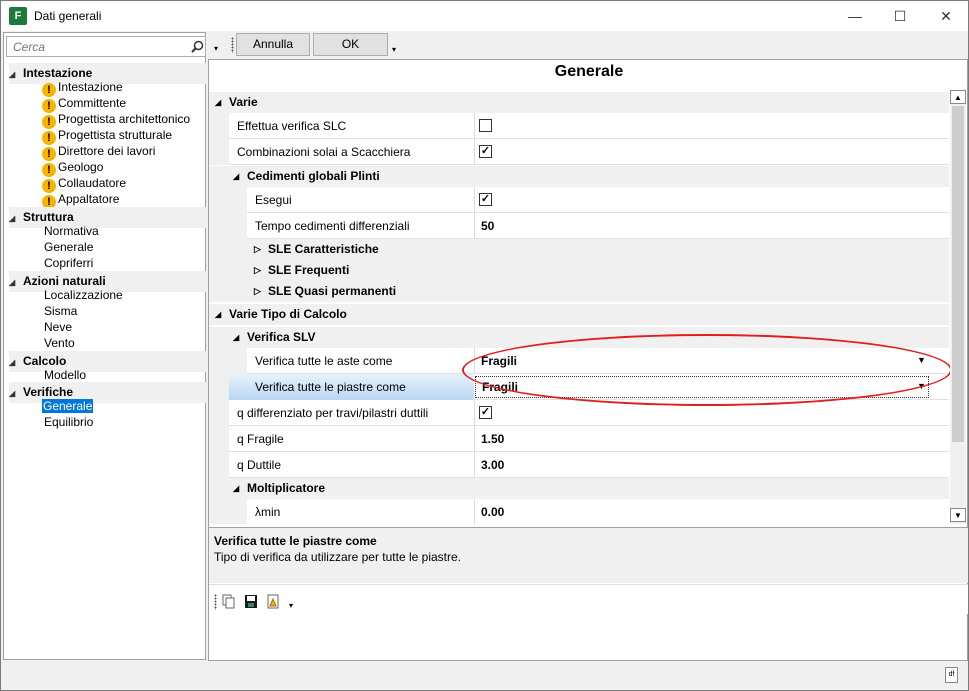 This screenshot has height=691, width=969. I want to click on property-row-q-duttile: q Duttile 3.00, so click(579, 465).